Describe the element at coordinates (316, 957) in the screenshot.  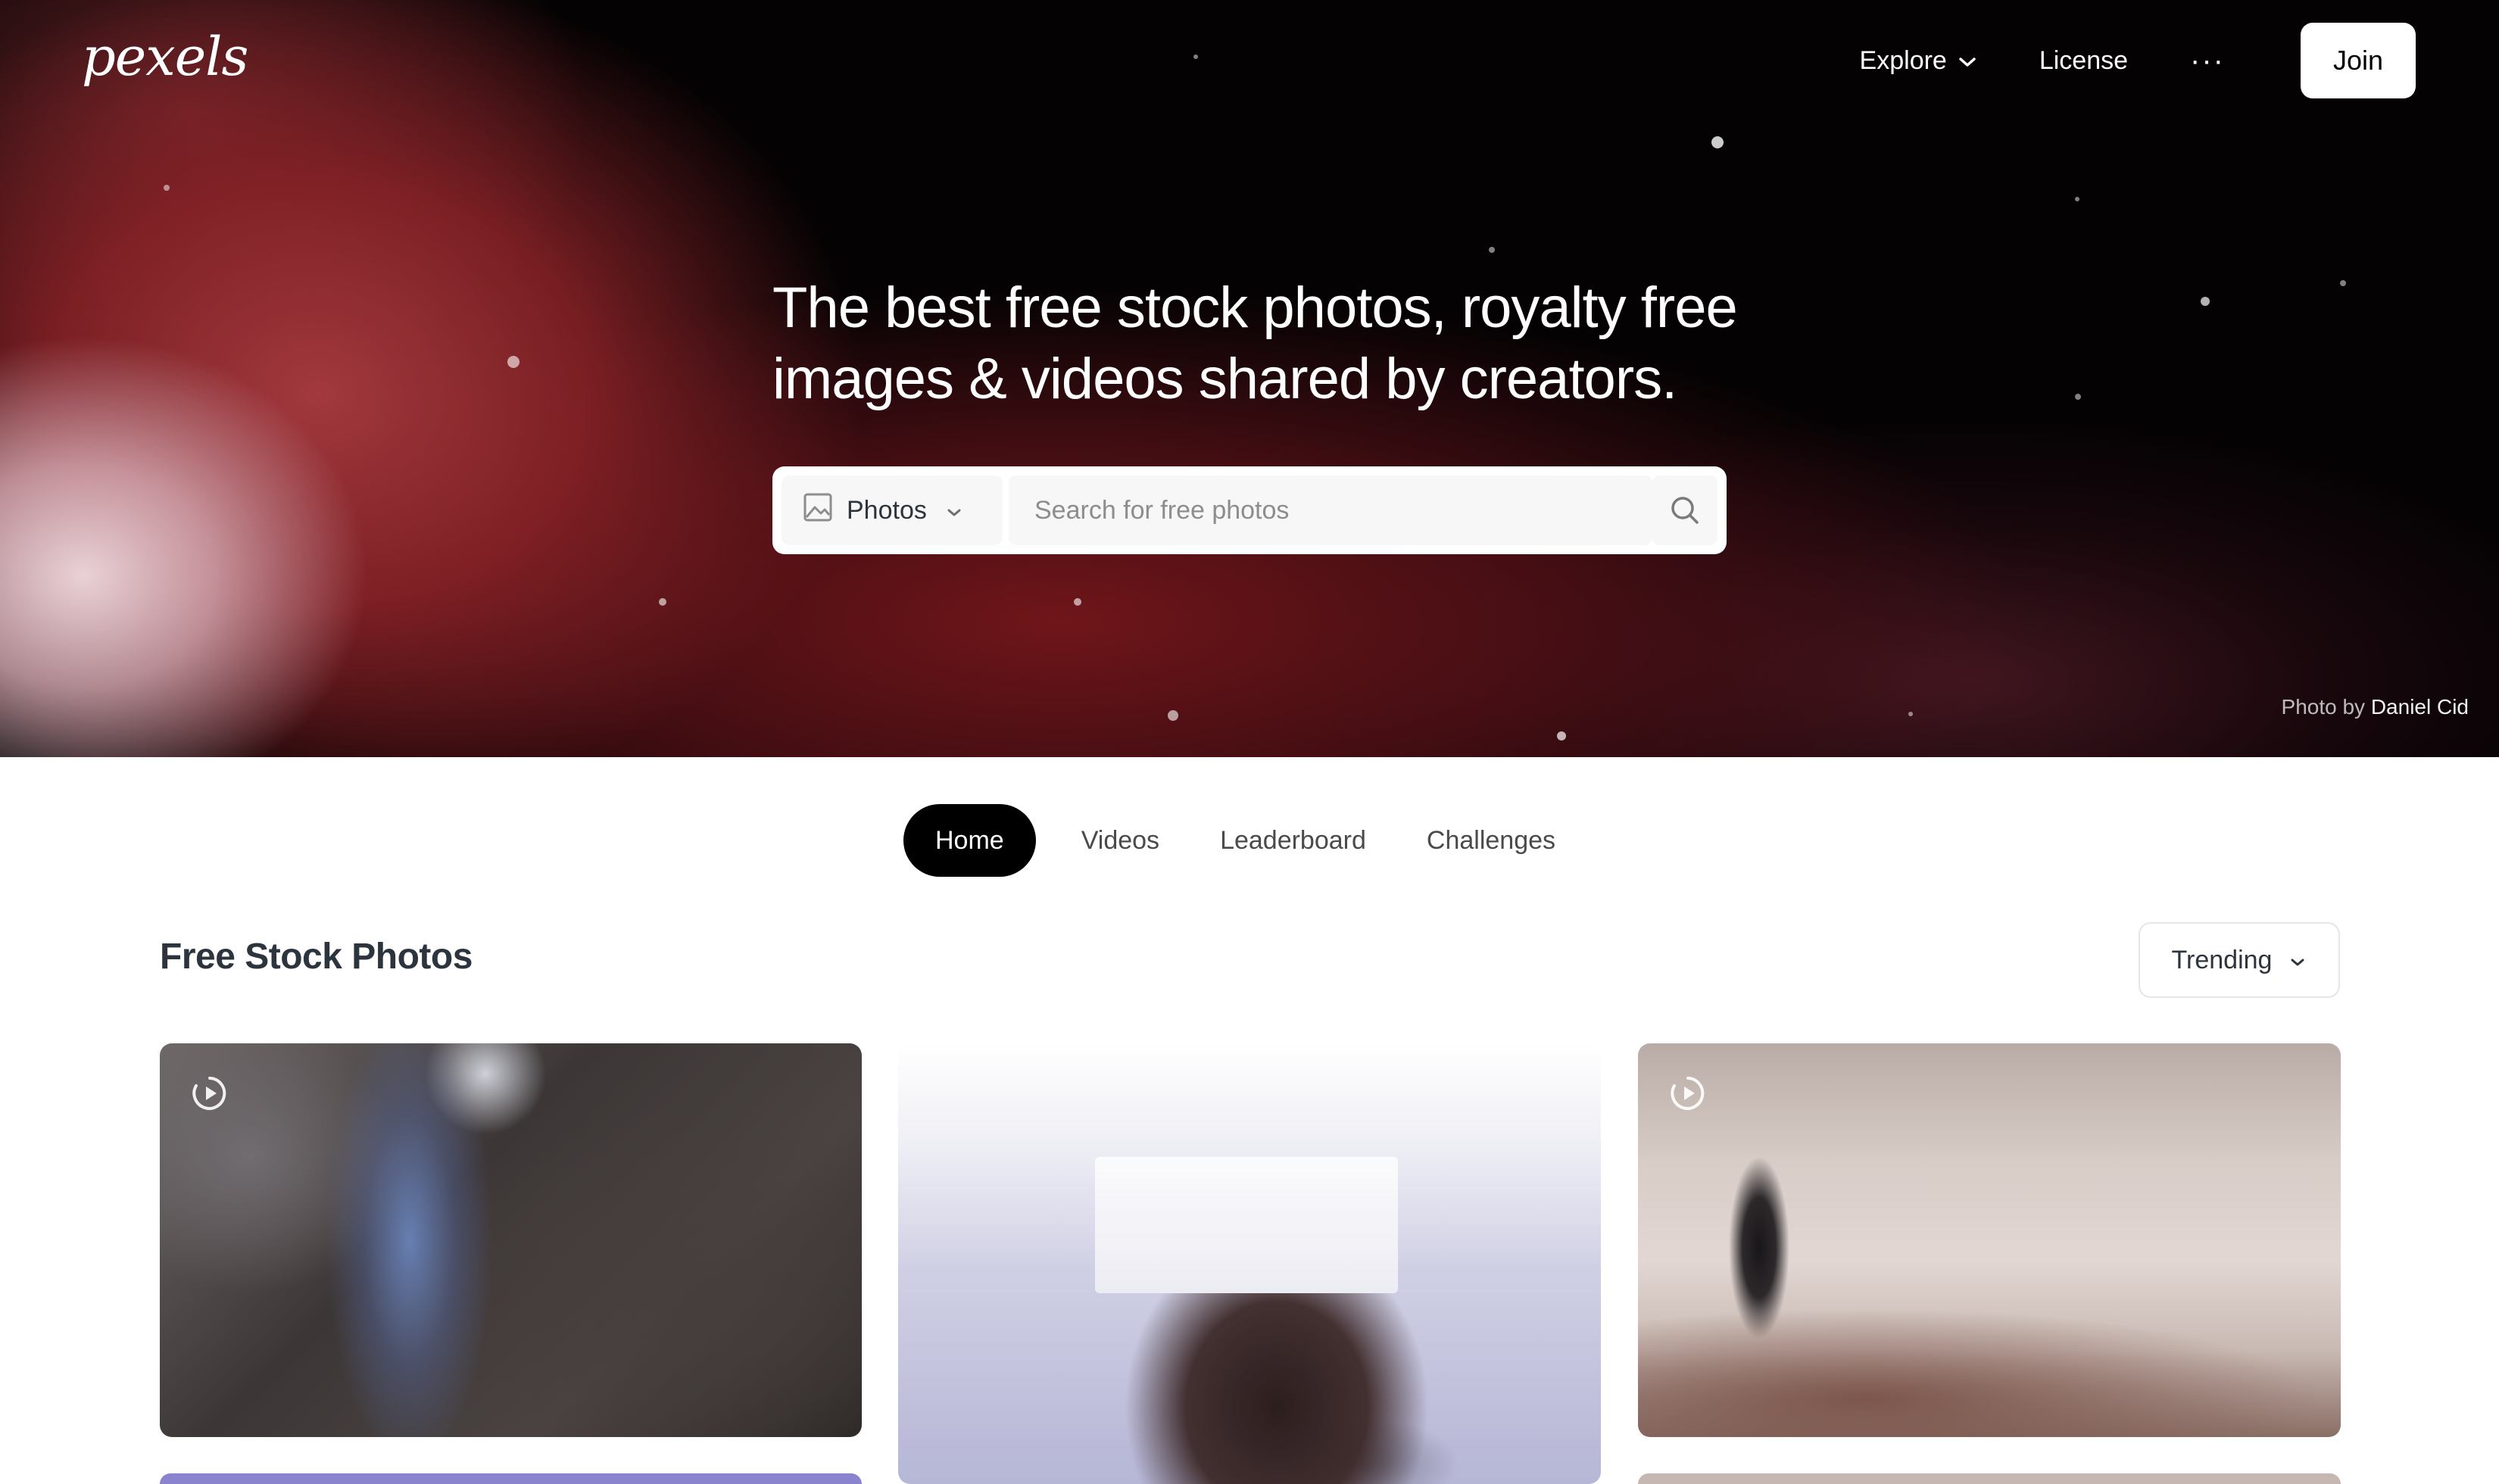
I see `section-title: Free Stock Photos` at that location.